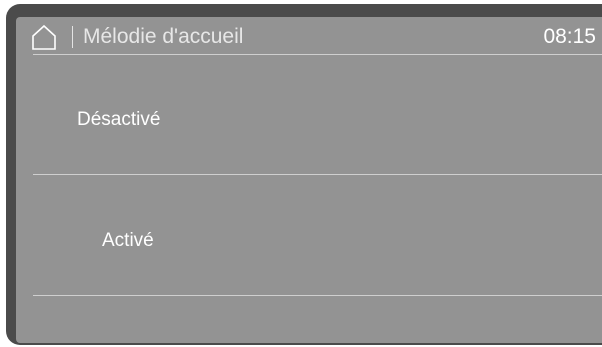  What do you see at coordinates (44, 37) in the screenshot?
I see `home-icon` at bounding box center [44, 37].